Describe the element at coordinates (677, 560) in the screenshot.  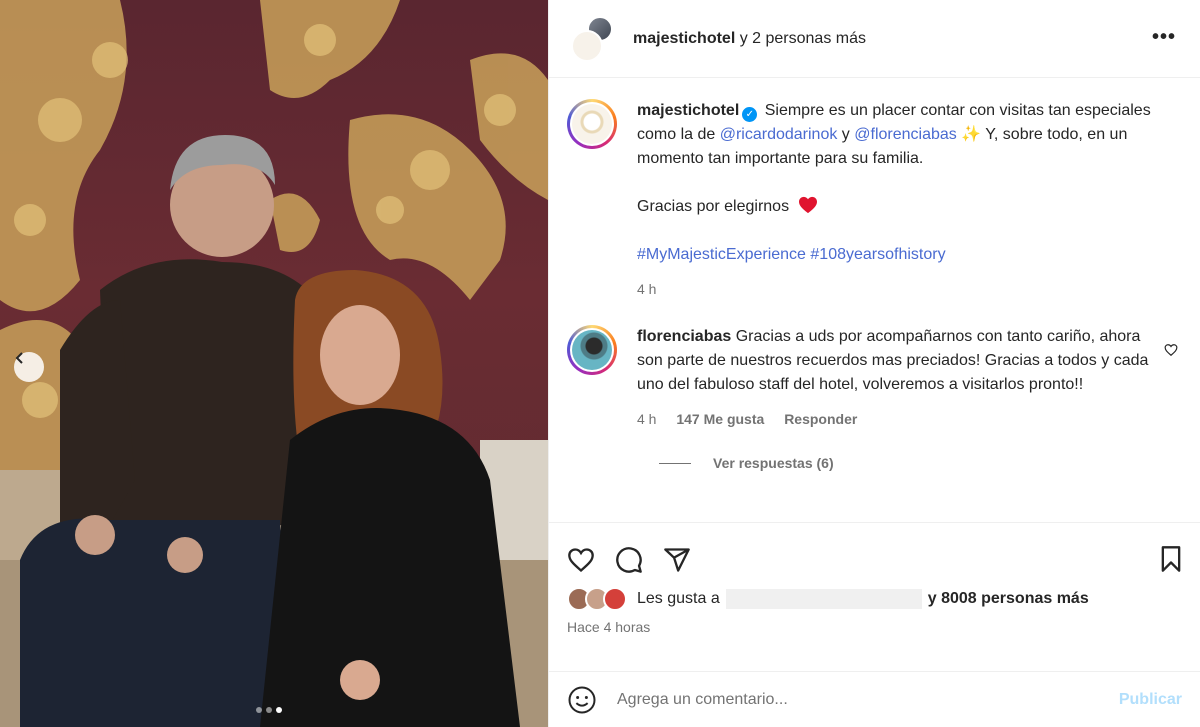
I see `share-icon` at that location.